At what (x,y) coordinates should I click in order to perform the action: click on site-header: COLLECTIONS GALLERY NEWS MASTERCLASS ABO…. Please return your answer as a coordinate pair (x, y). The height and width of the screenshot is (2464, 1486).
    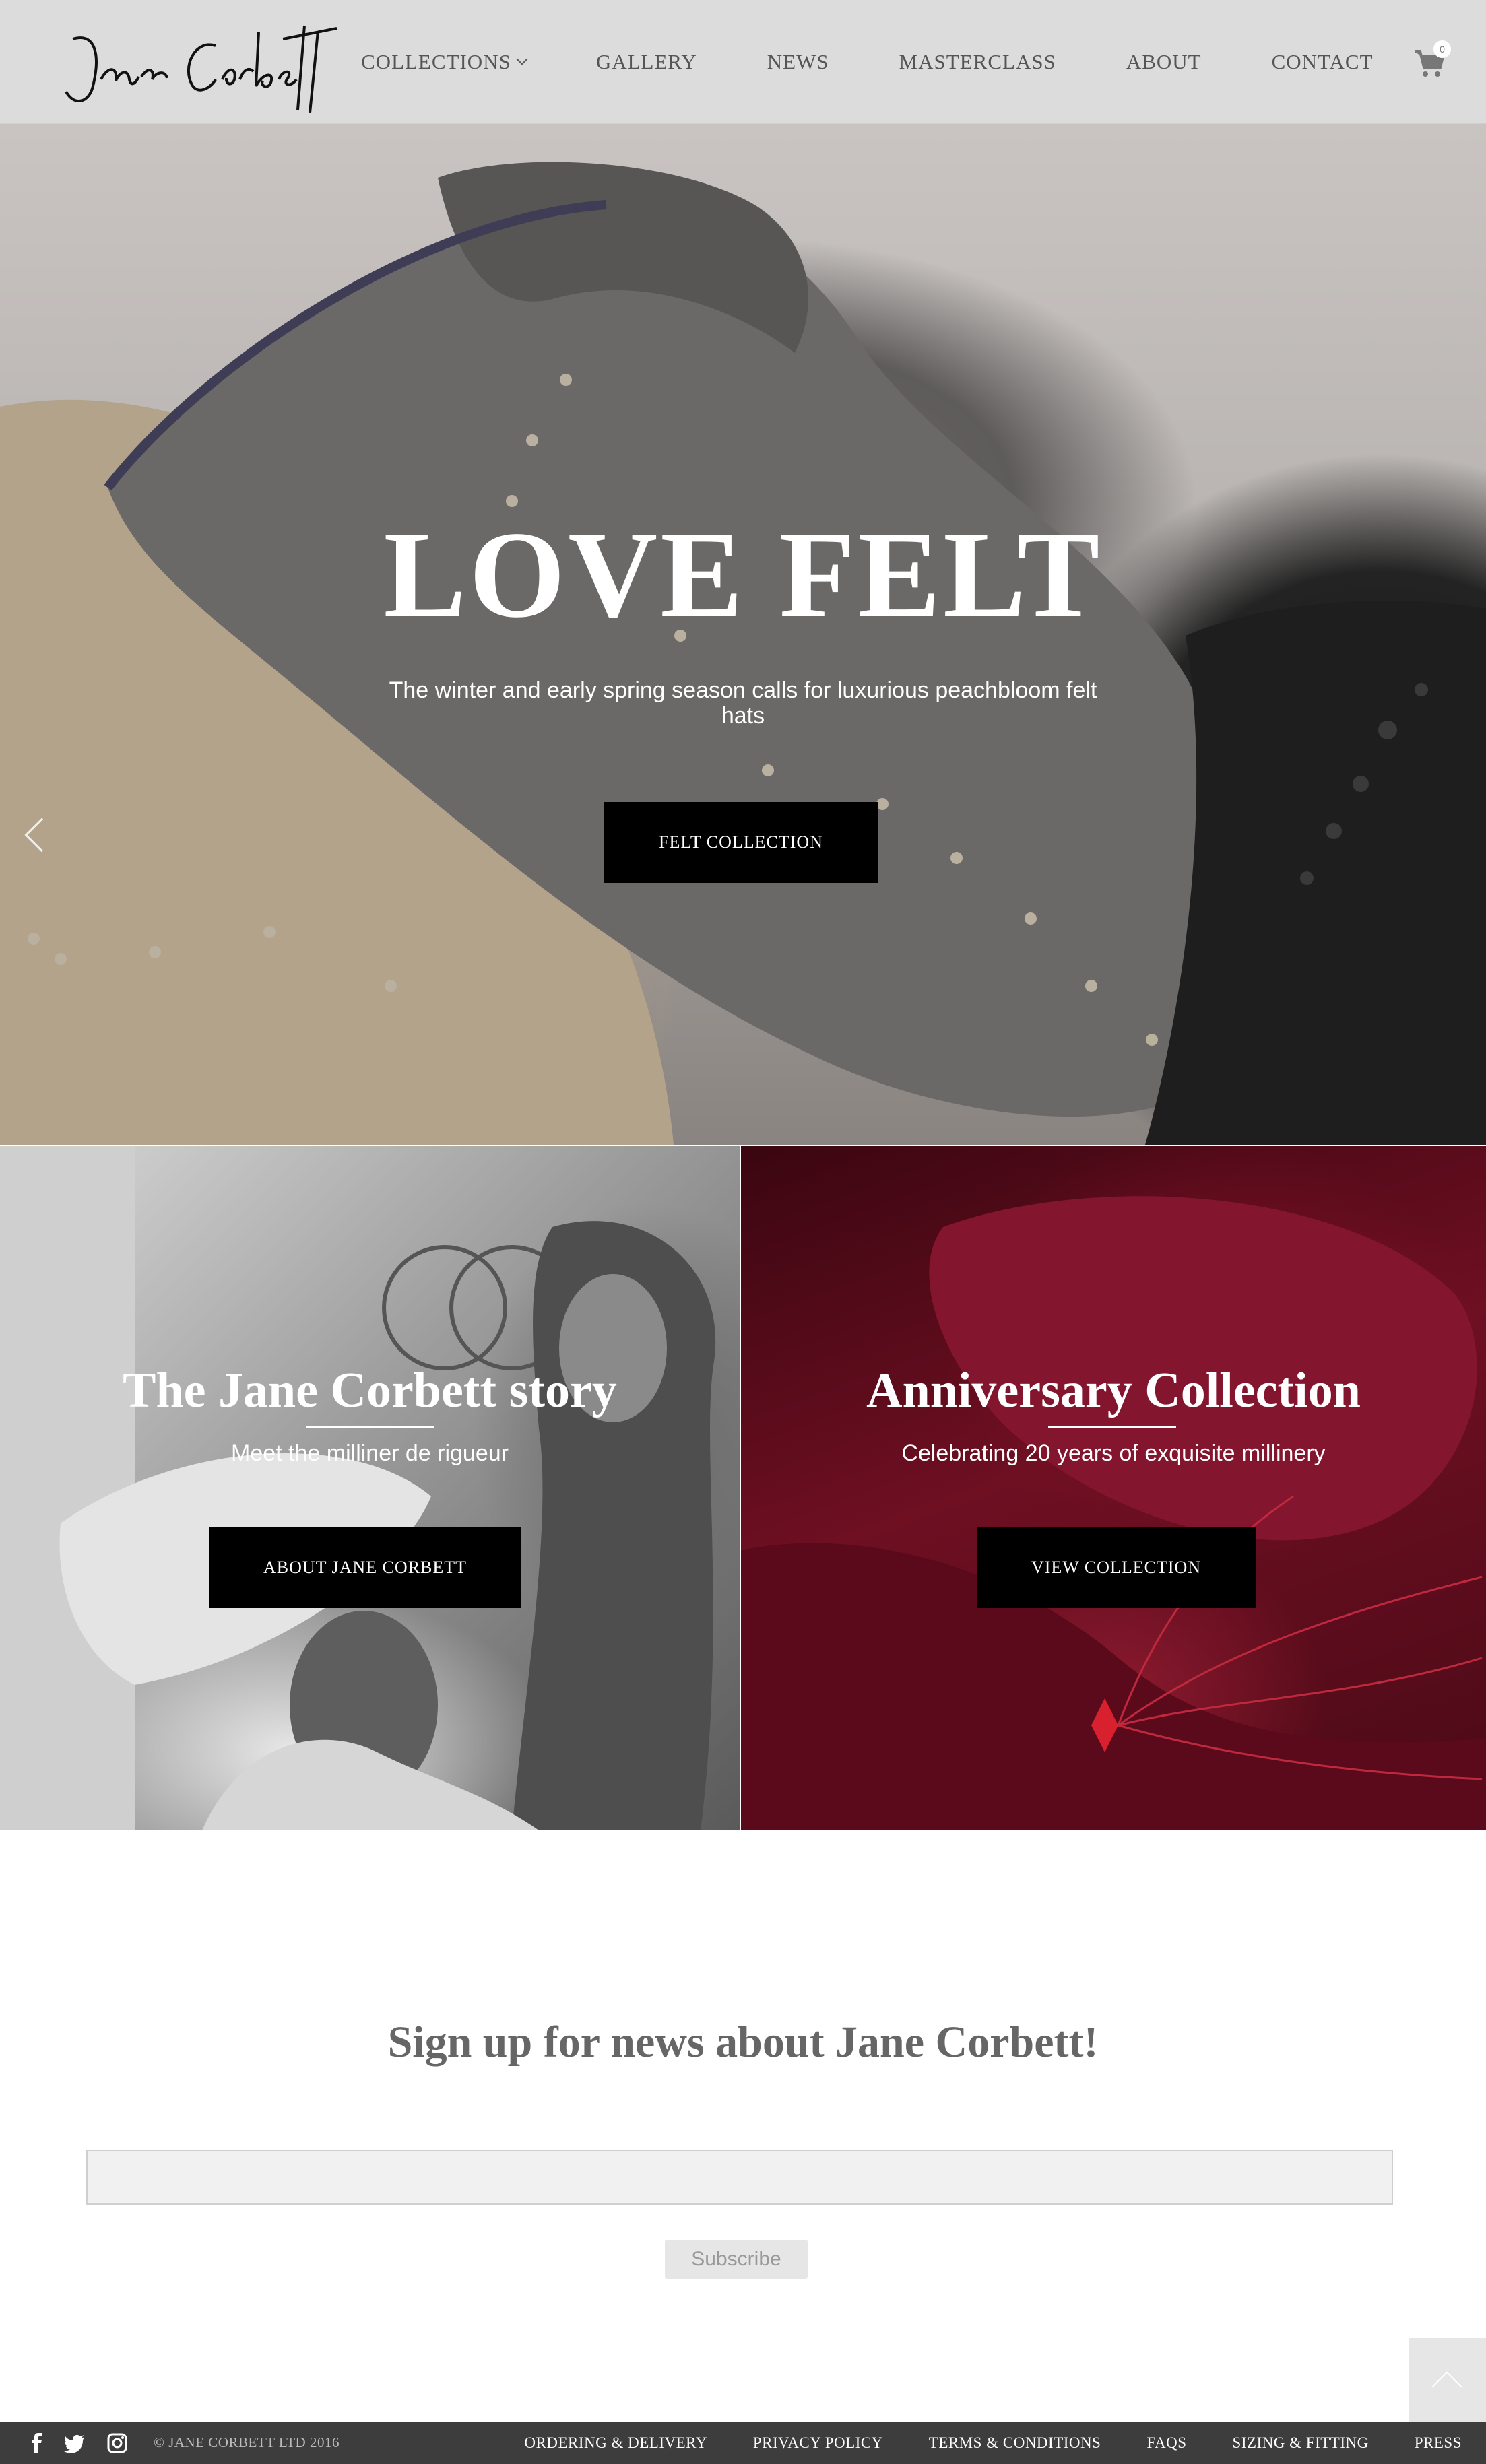
    Looking at the image, I should click on (743, 62).